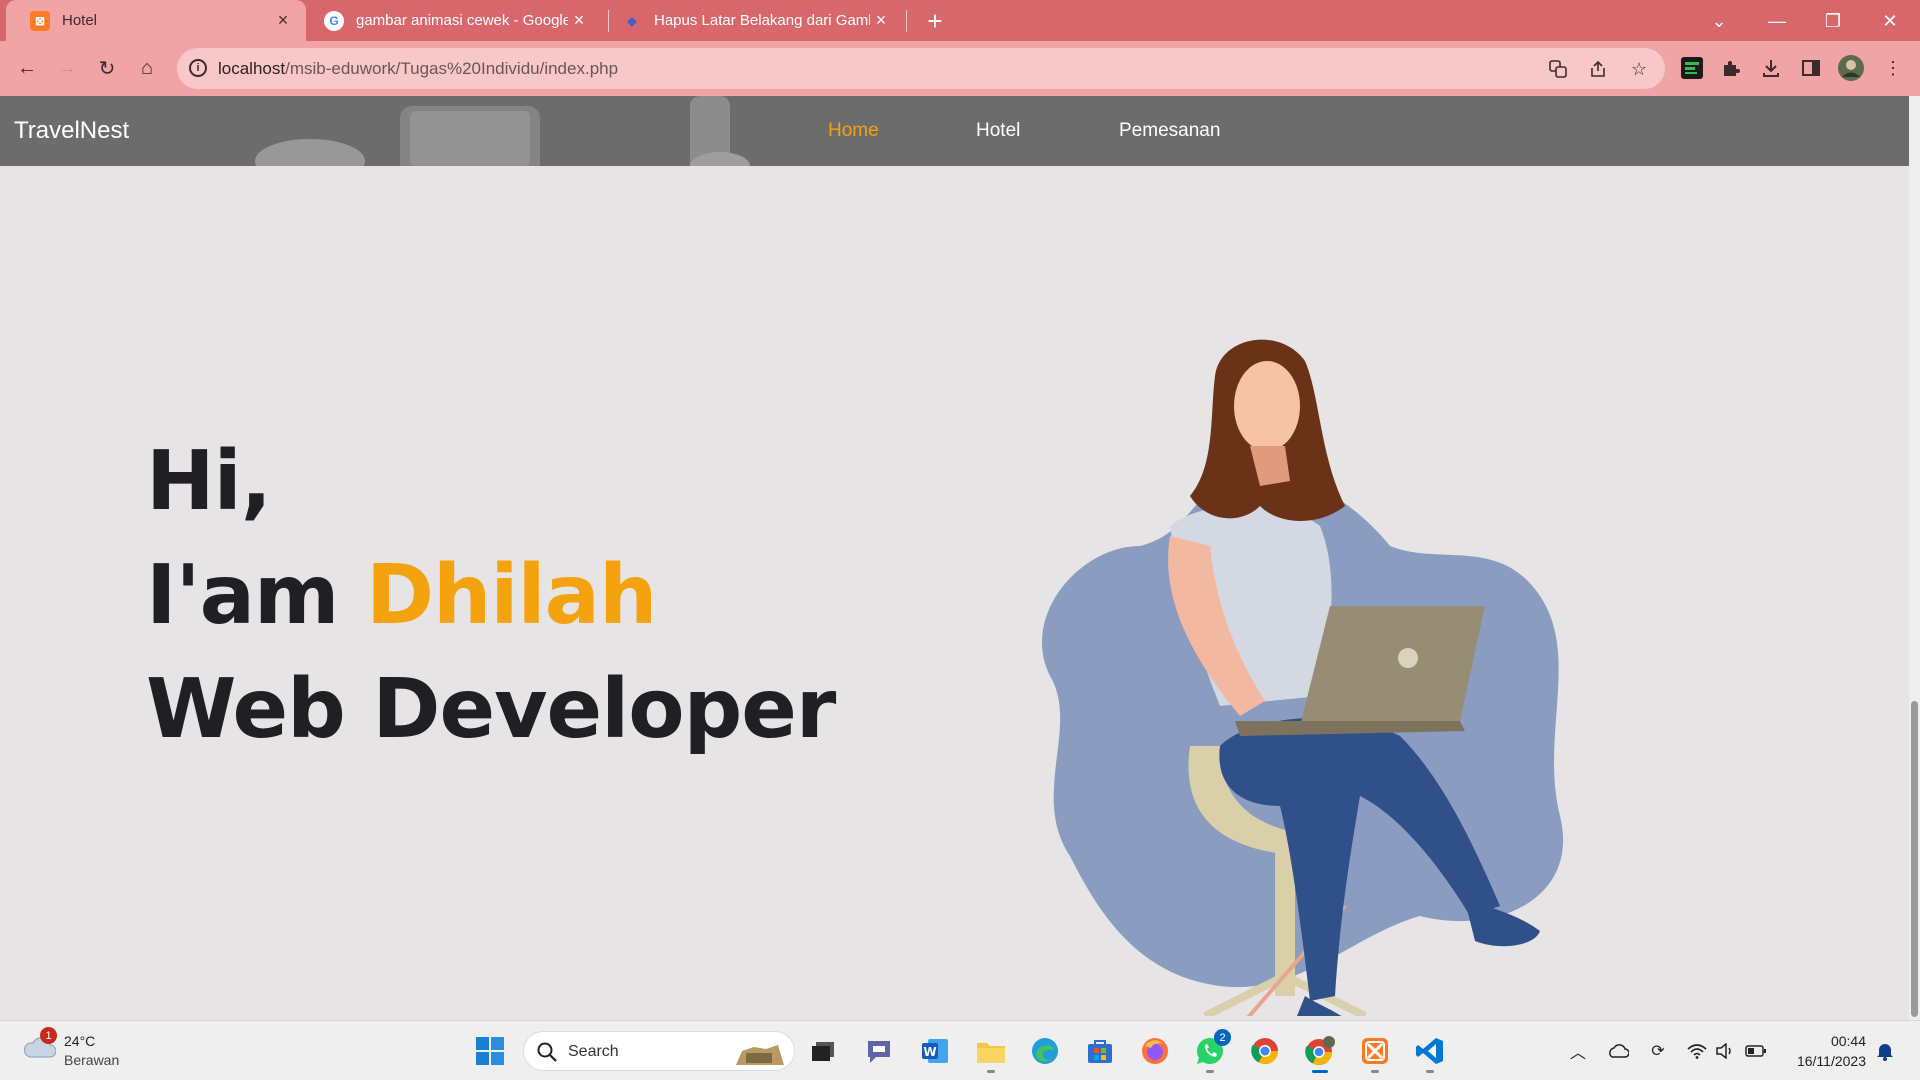  Describe the element at coordinates (1658, 1051) in the screenshot. I see `sync-icon: ⟳` at that location.